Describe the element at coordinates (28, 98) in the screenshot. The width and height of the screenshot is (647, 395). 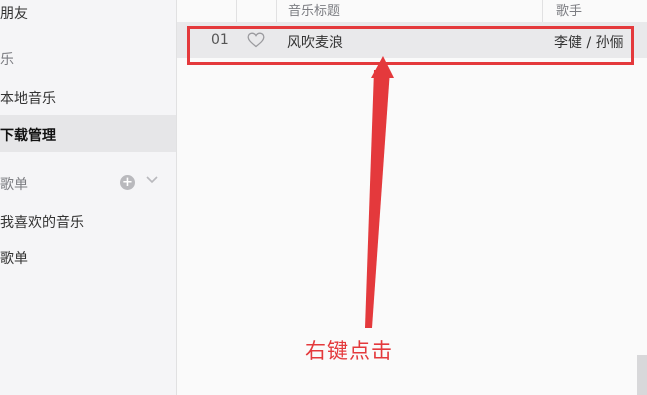
I see `sidebar-item-local-music: 本地音乐` at that location.